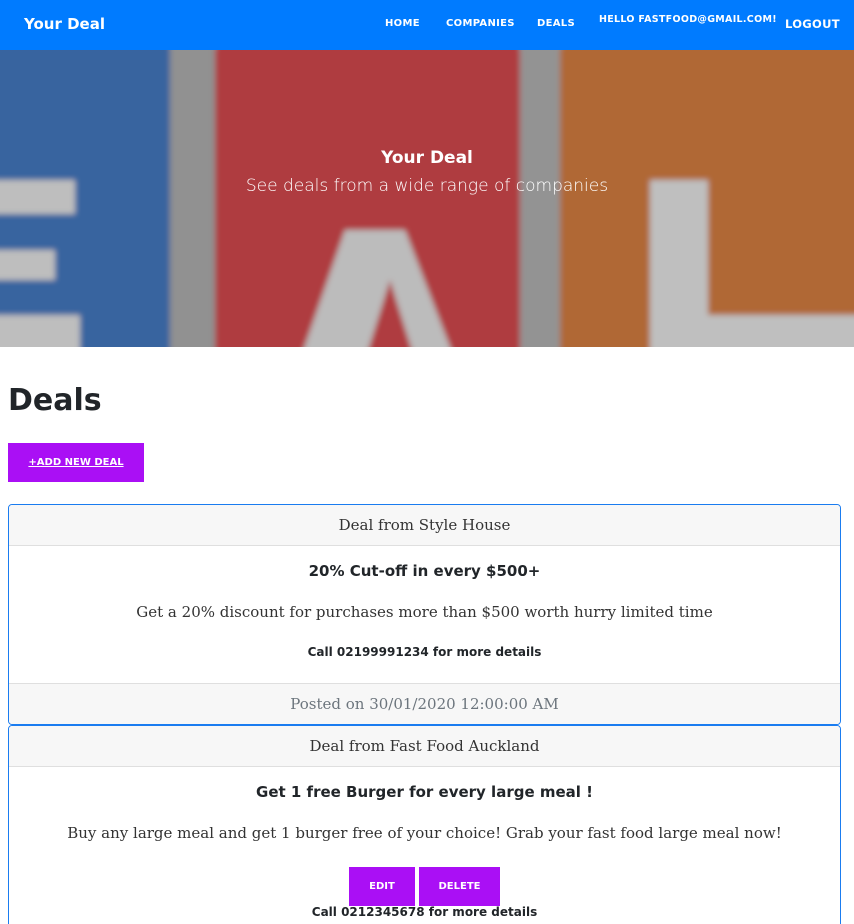 This screenshot has width=854, height=924. Describe the element at coordinates (424, 746) in the screenshot. I see `deal-card-header: Deal from Fast Food Auckland` at that location.